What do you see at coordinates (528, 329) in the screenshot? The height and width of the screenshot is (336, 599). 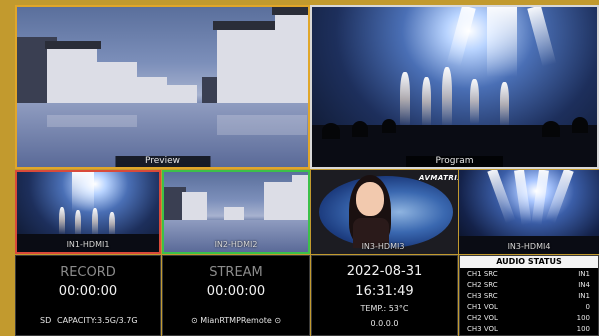 I see `audio-row: CH3 VOL 100` at bounding box center [528, 329].